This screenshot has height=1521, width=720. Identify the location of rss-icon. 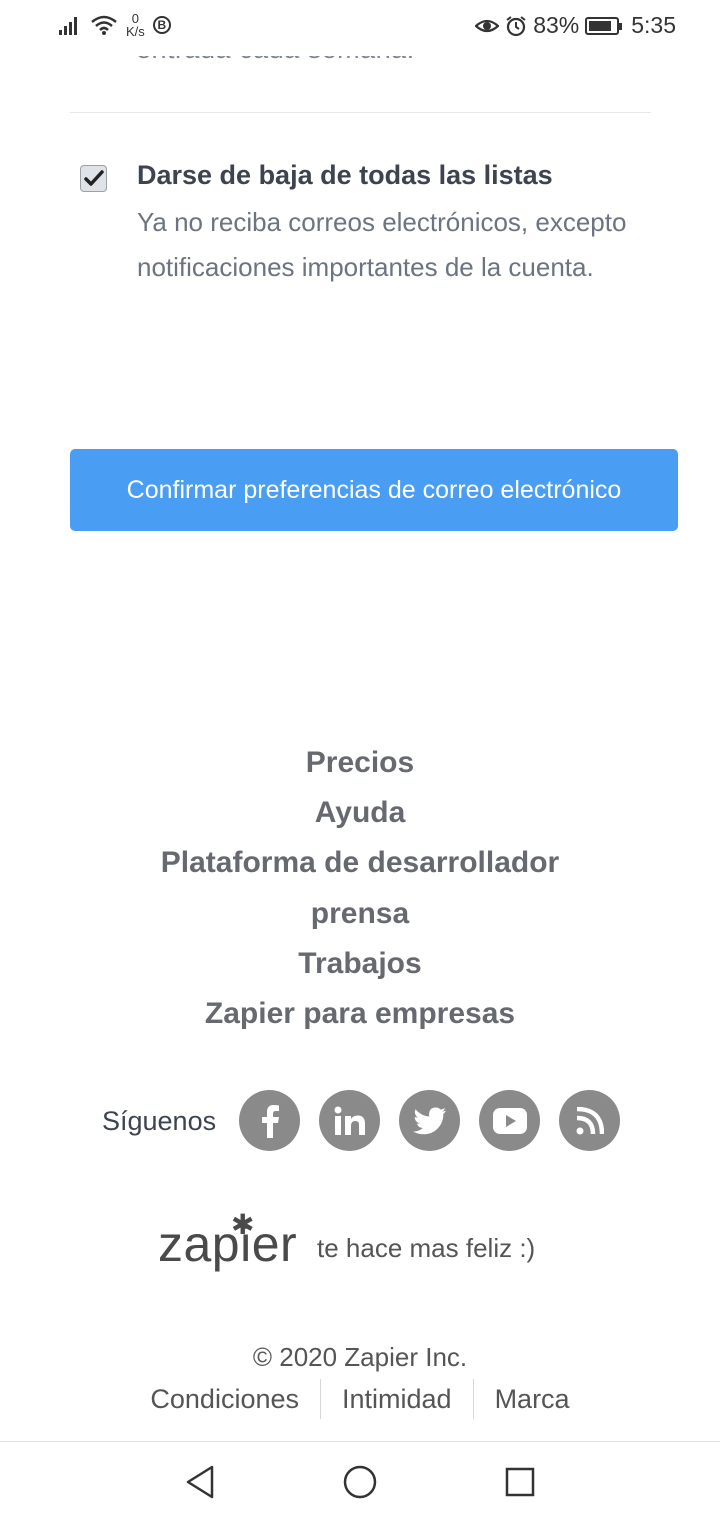
(589, 1120).